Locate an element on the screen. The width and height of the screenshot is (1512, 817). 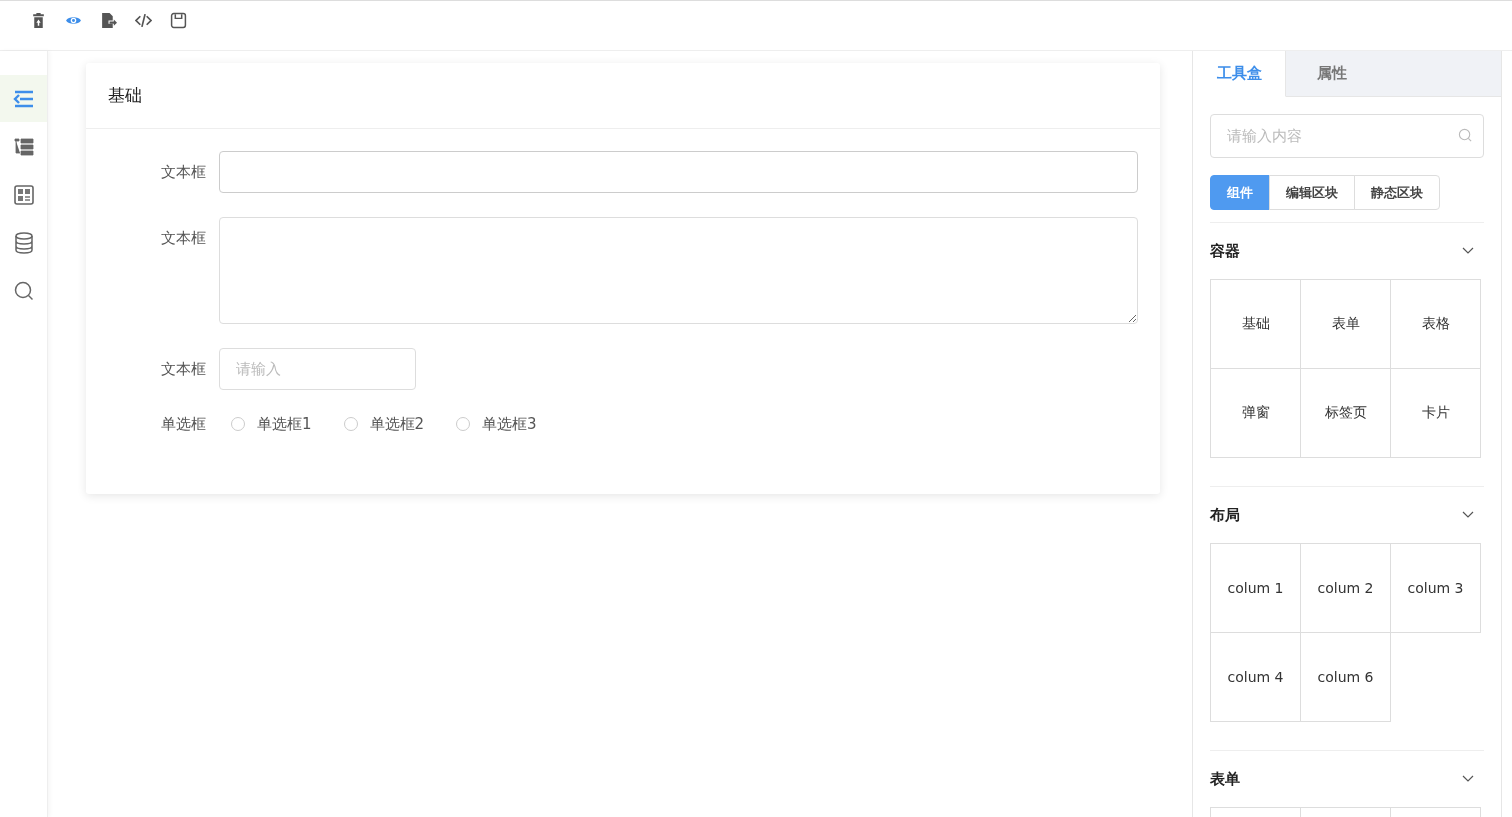
radio-label: 单选框3 is located at coordinates (509, 424).